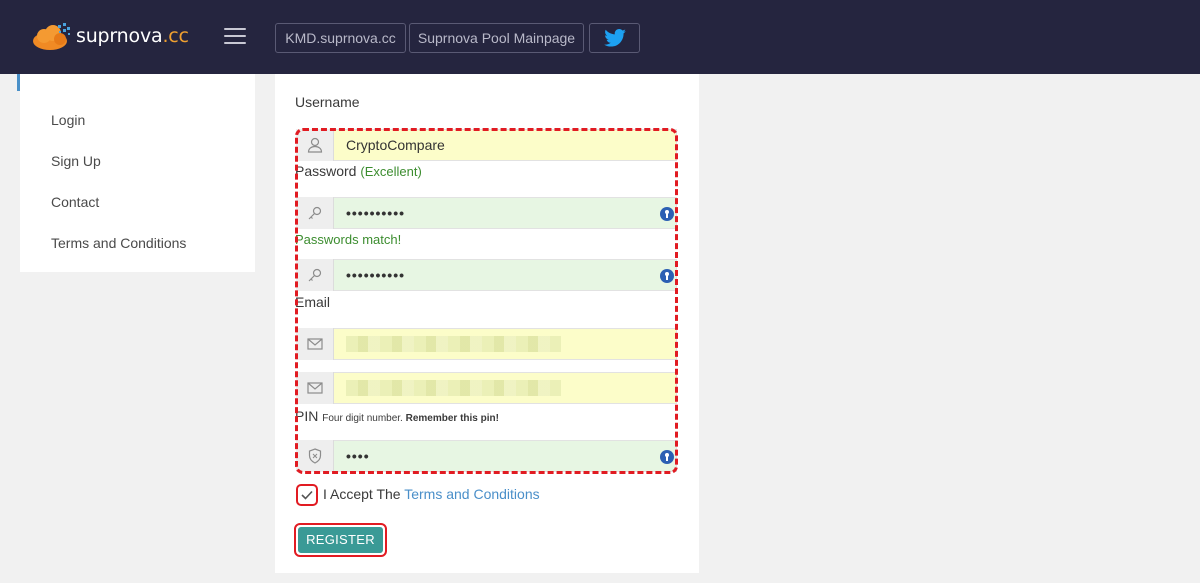  I want to click on email-group, so click(486, 344).